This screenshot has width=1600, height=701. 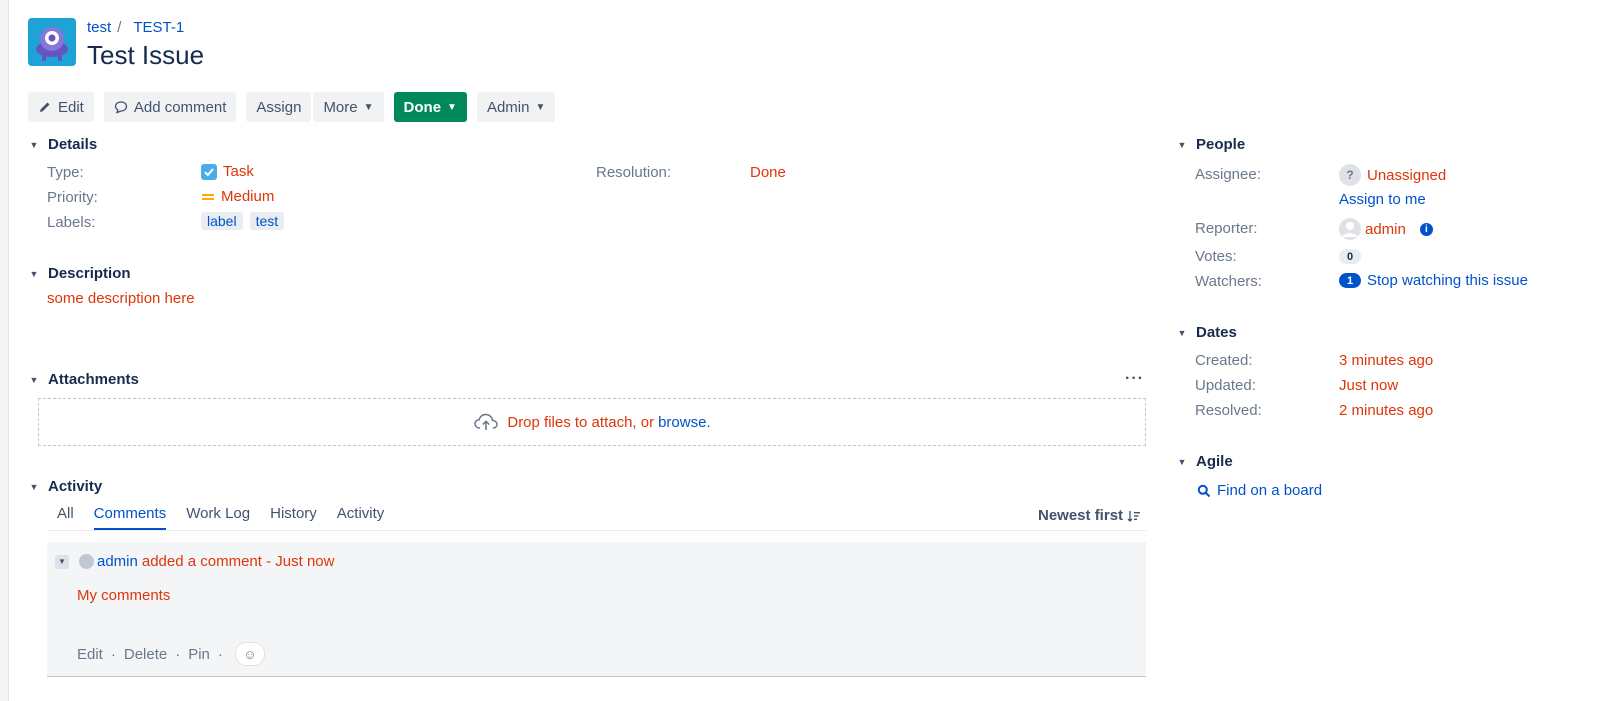 What do you see at coordinates (422, 107) in the screenshot?
I see `status-button-label: Done` at bounding box center [422, 107].